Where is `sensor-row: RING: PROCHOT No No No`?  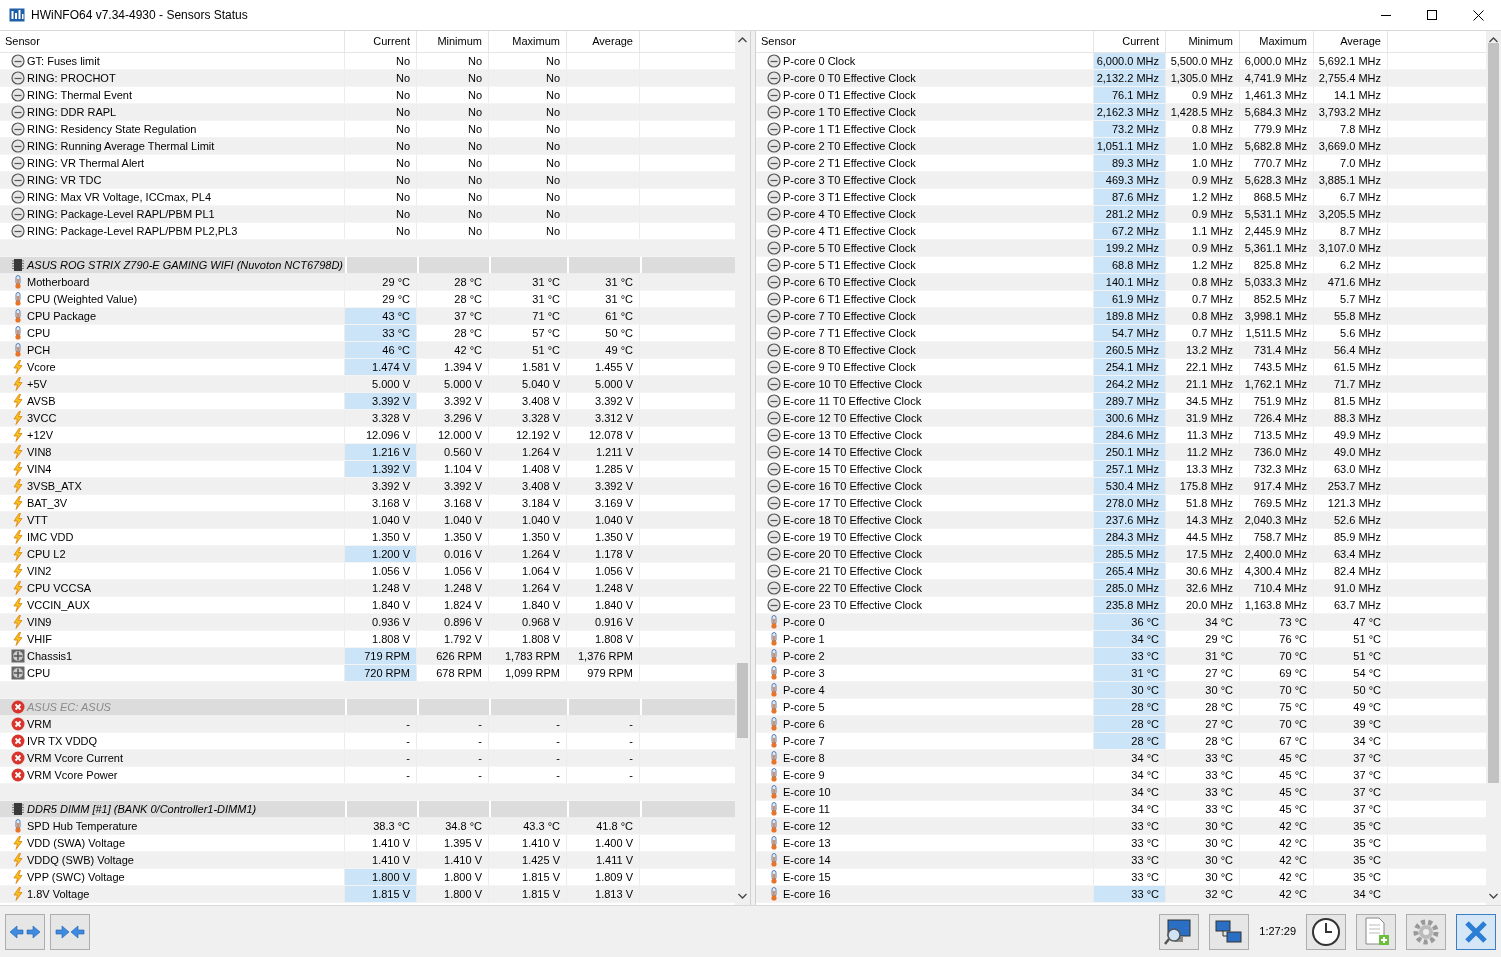 sensor-row: RING: PROCHOT No No No is located at coordinates (367, 78).